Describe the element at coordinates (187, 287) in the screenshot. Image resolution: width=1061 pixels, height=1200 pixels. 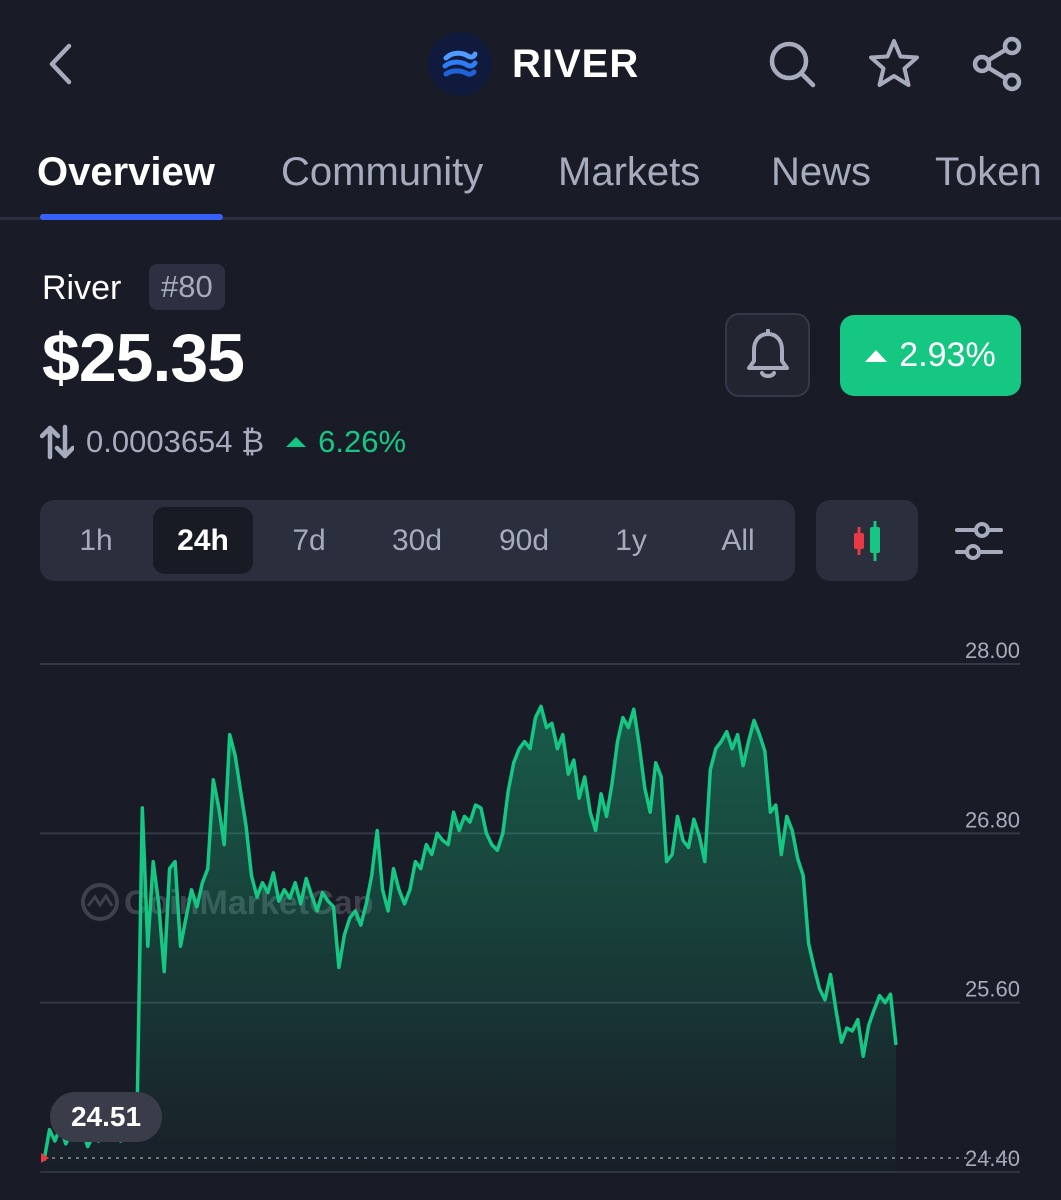
I see `rank-badge: #80` at that location.